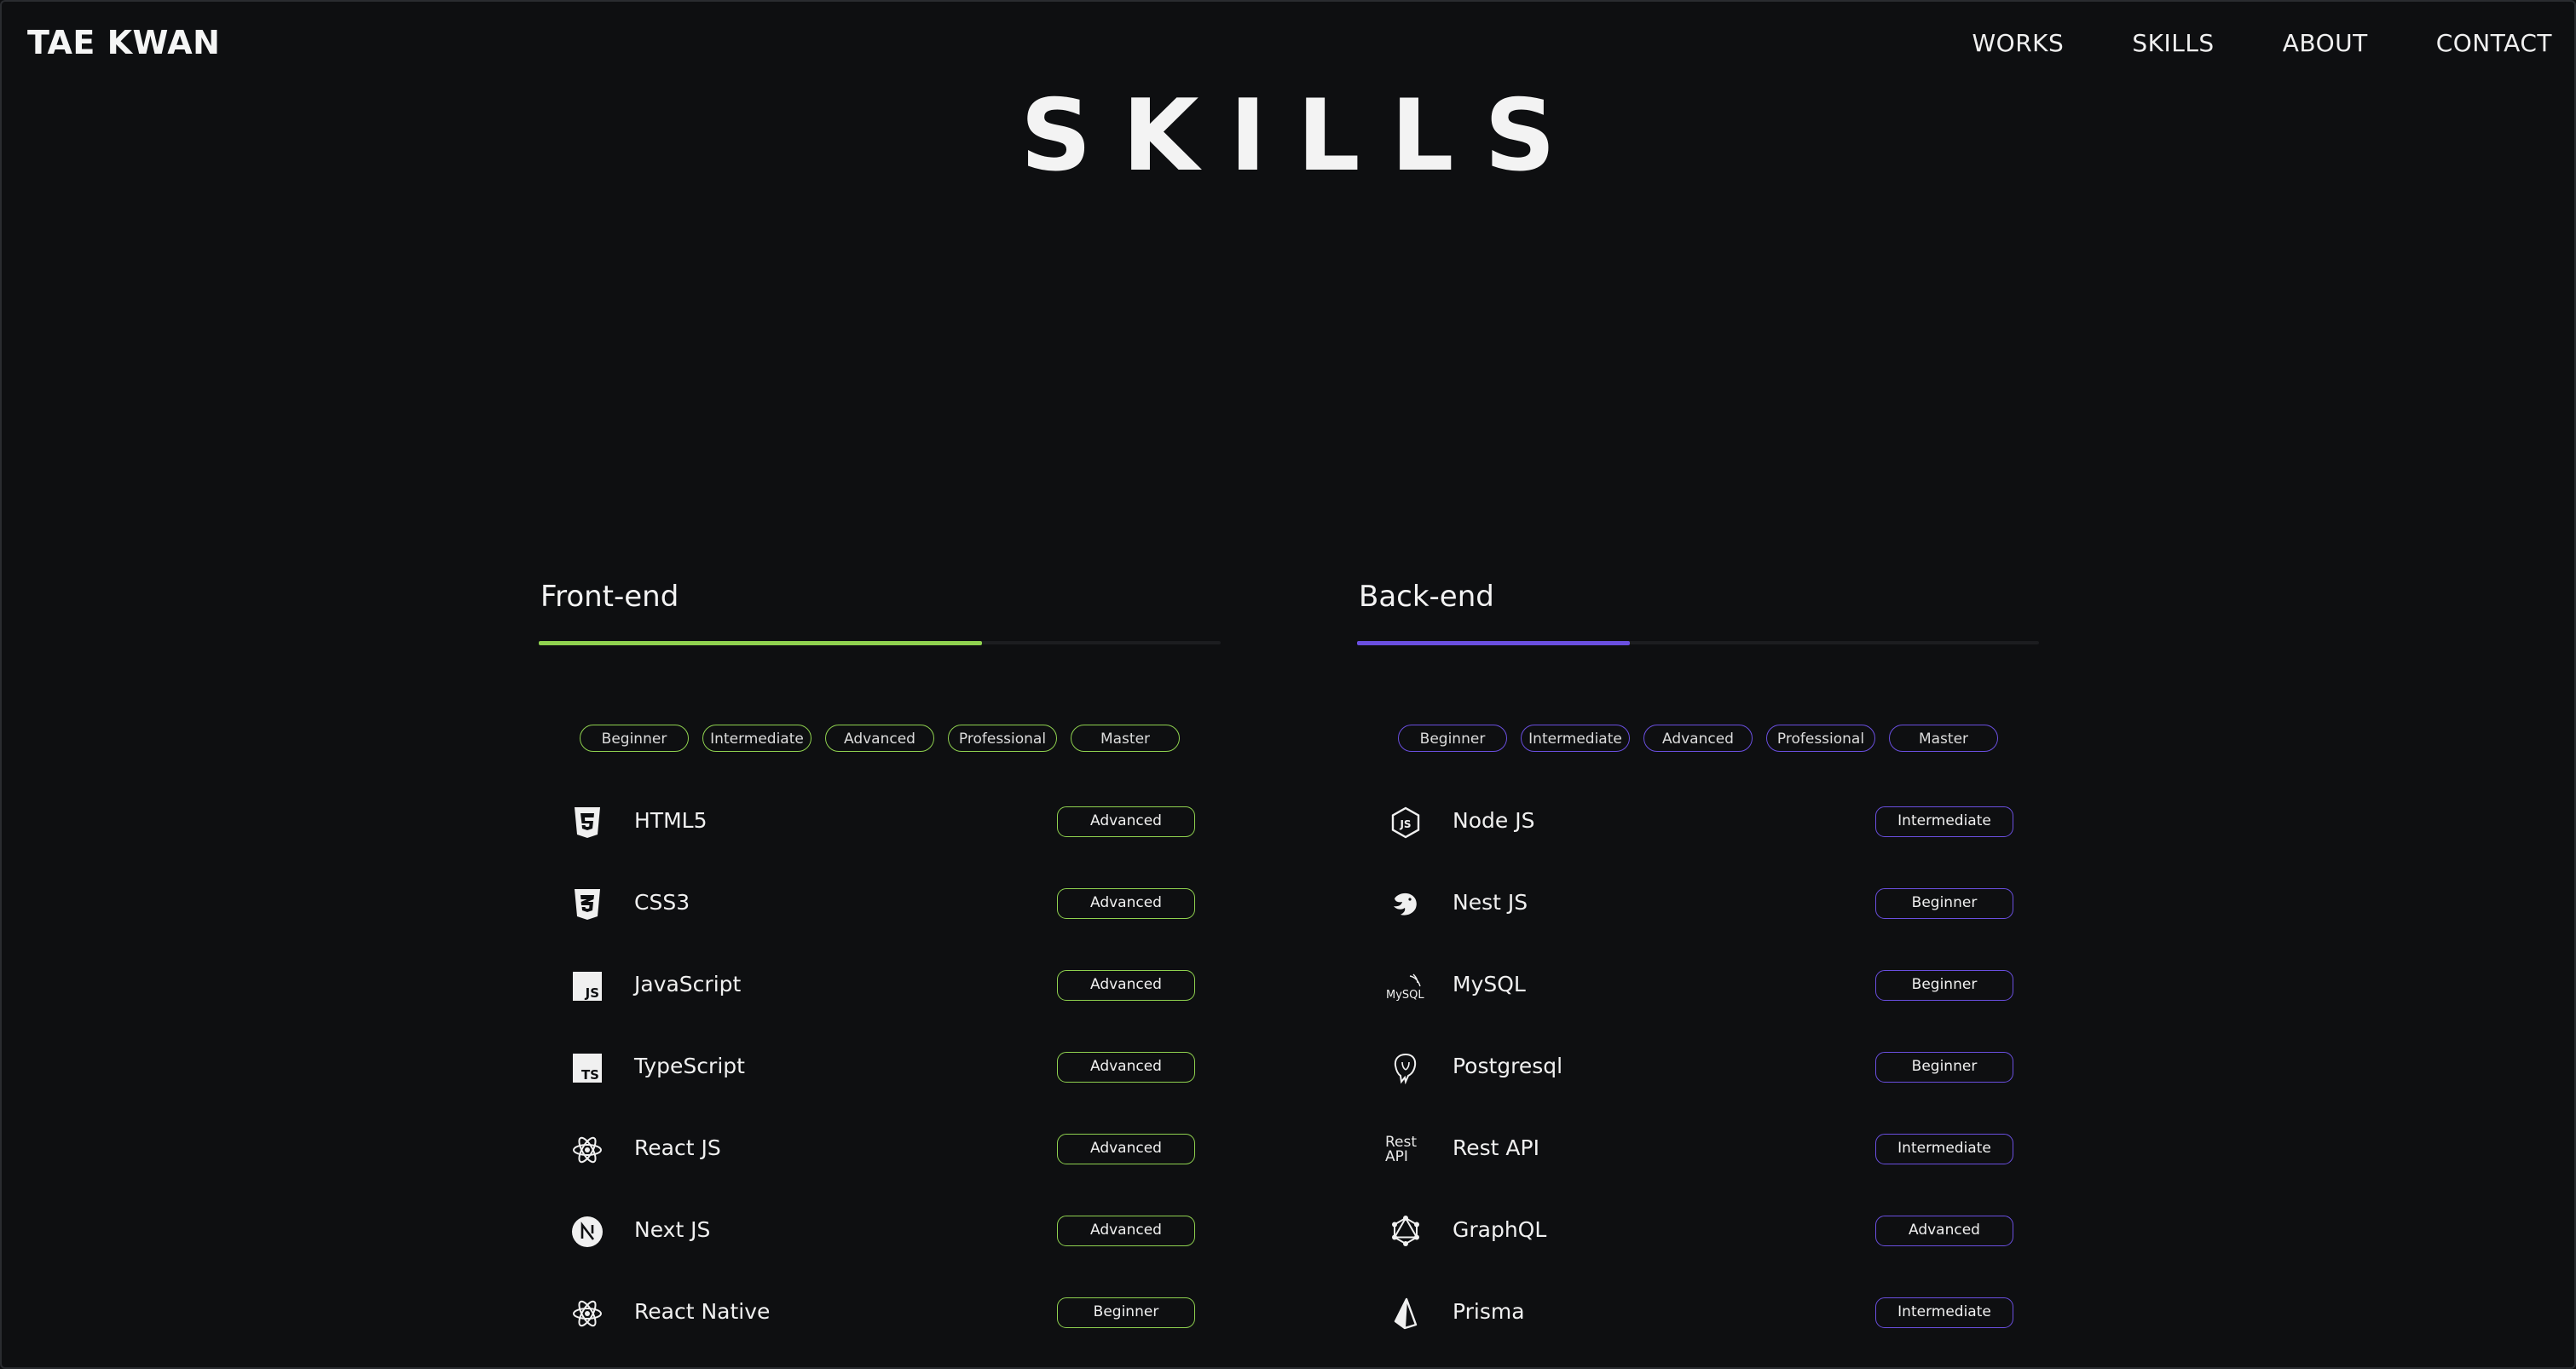 This screenshot has width=2576, height=1369. What do you see at coordinates (689, 1066) in the screenshot?
I see `skill-name: TypeScript` at bounding box center [689, 1066].